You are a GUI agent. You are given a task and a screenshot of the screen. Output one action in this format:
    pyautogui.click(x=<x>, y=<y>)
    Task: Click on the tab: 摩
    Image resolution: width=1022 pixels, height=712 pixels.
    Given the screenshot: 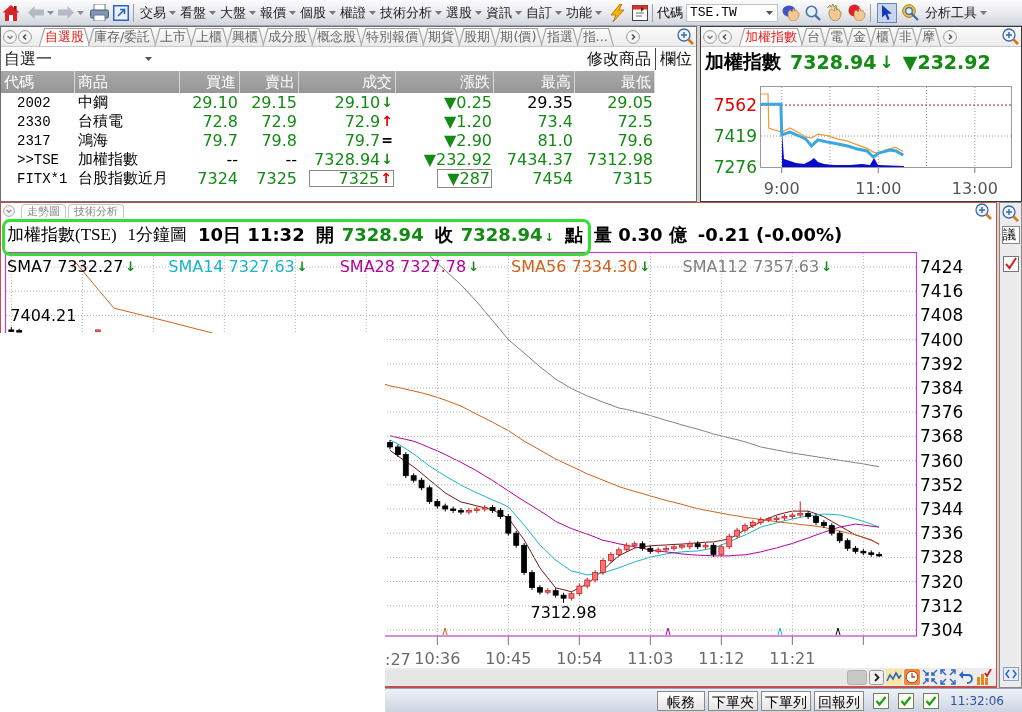 What is the action you would take?
    pyautogui.click(x=928, y=37)
    